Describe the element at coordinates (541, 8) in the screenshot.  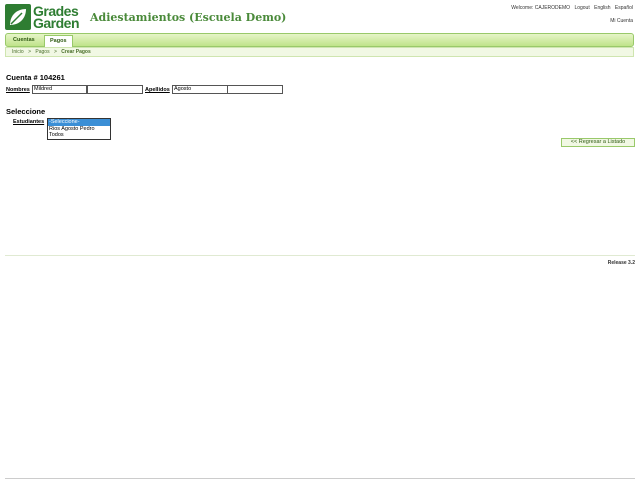
I see `welcome-text: Welcome: CAJERODEMO` at that location.